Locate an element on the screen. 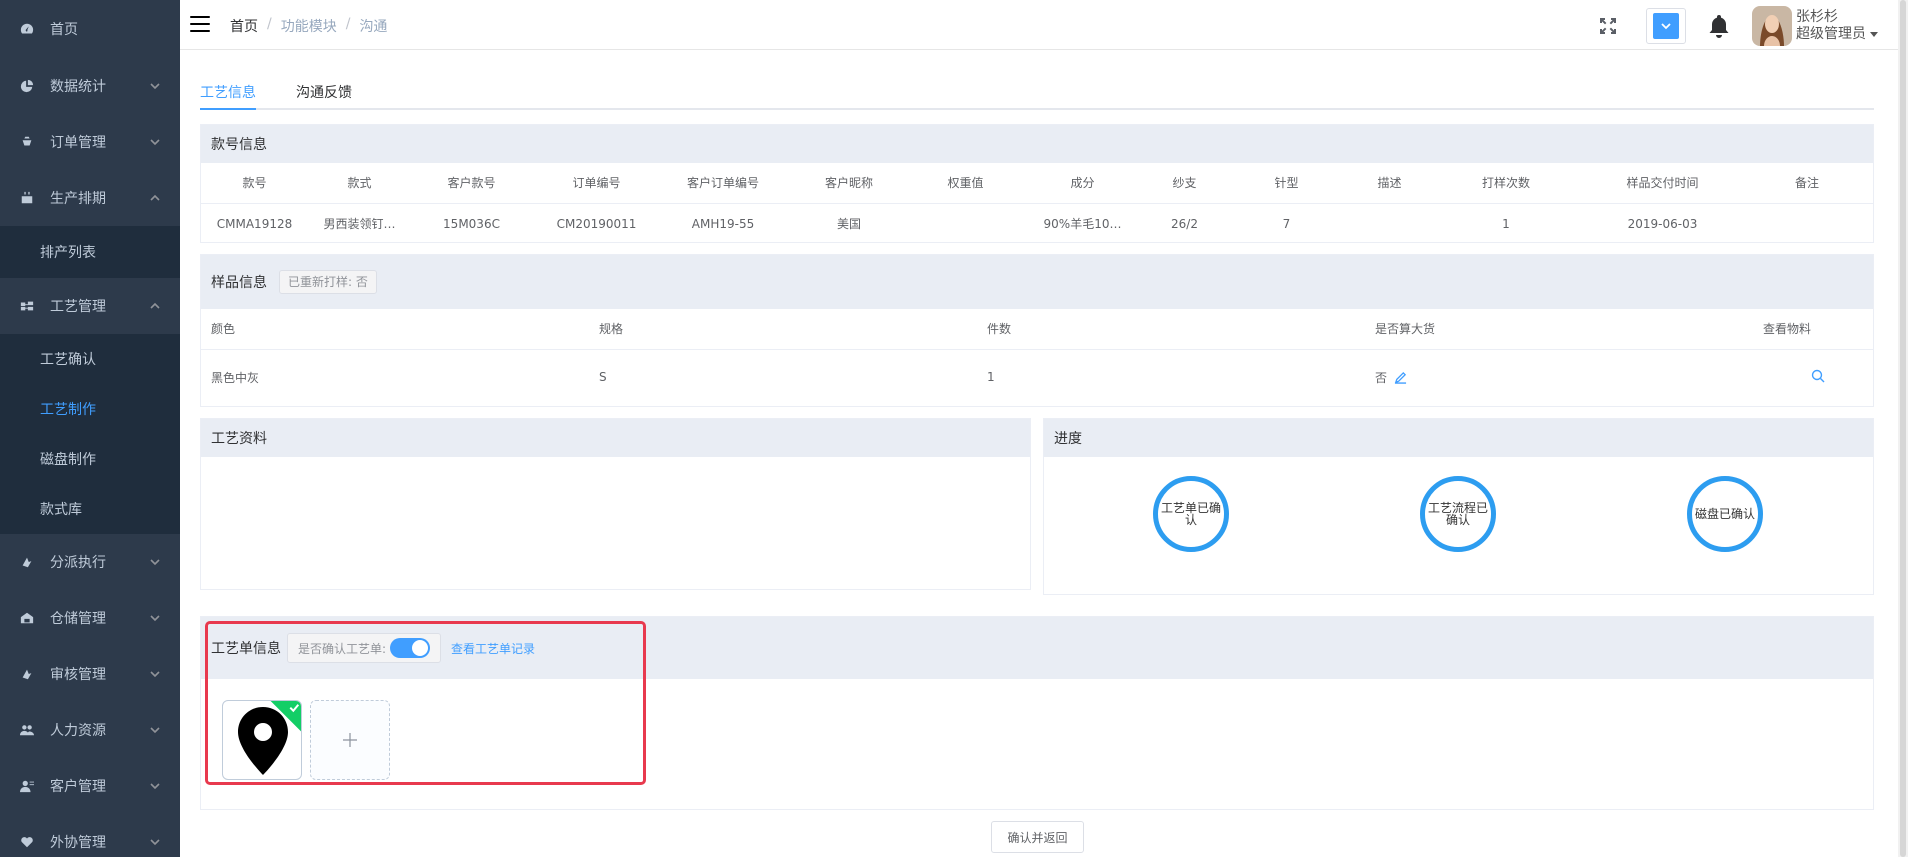  sidebar-subitem-disk-make: 磁盘制作 is located at coordinates (90, 459).